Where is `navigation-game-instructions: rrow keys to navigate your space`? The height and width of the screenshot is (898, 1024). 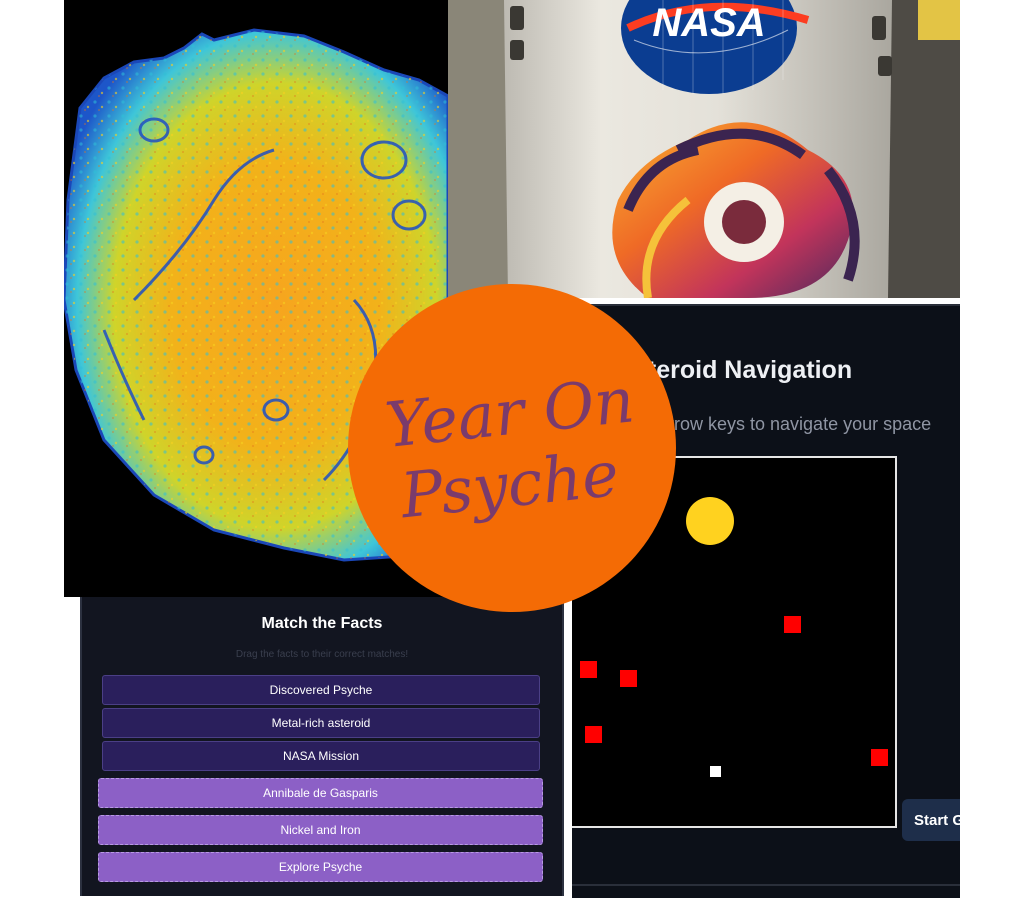
navigation-game-instructions: rrow keys to navigate your space is located at coordinates (800, 424).